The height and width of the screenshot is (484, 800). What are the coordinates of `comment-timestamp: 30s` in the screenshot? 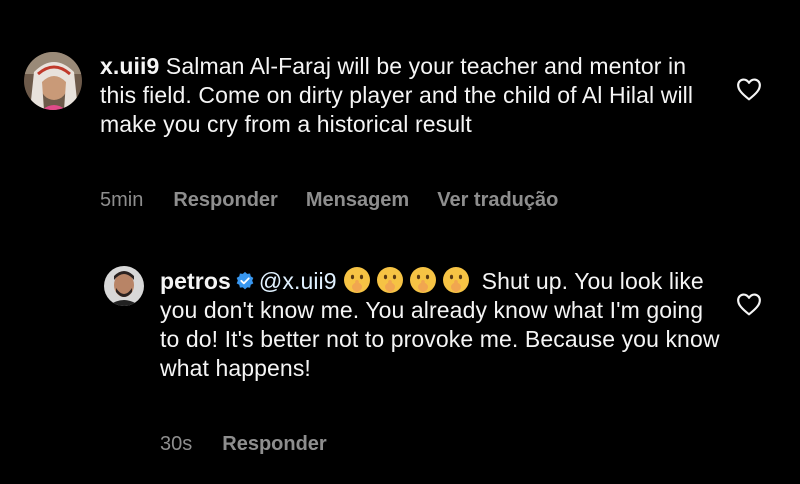 It's located at (176, 444).